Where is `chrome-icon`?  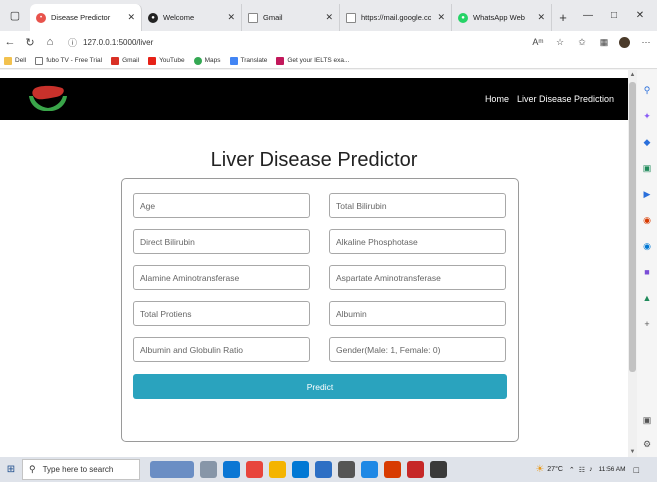 chrome-icon is located at coordinates (254, 469).